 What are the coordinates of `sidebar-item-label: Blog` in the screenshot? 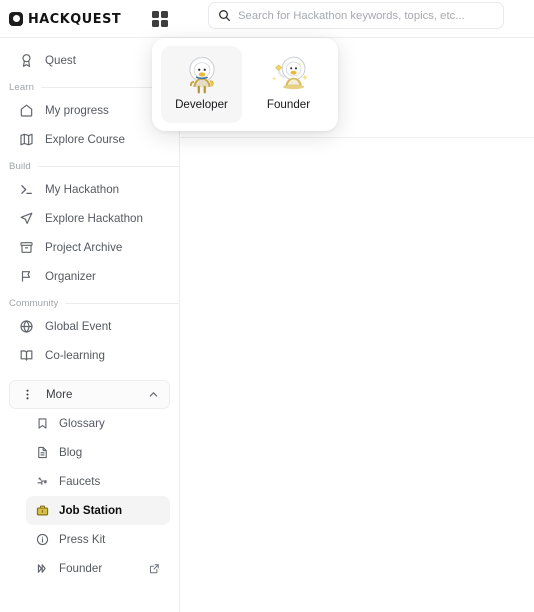 It's located at (71, 452).